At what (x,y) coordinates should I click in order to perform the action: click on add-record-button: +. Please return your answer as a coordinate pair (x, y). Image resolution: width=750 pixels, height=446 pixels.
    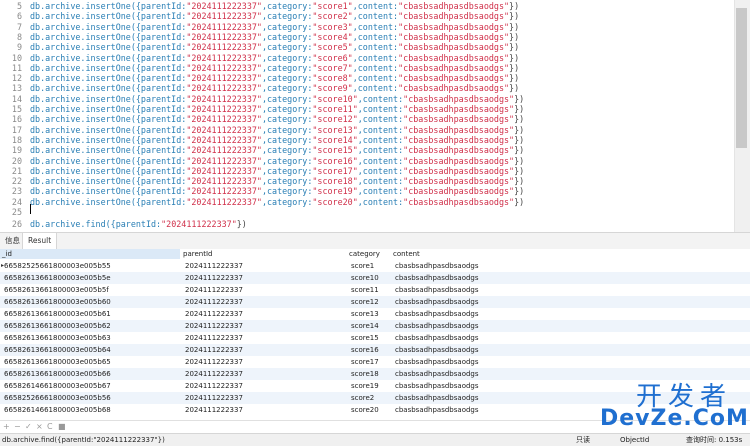
    Looking at the image, I should click on (6, 427).